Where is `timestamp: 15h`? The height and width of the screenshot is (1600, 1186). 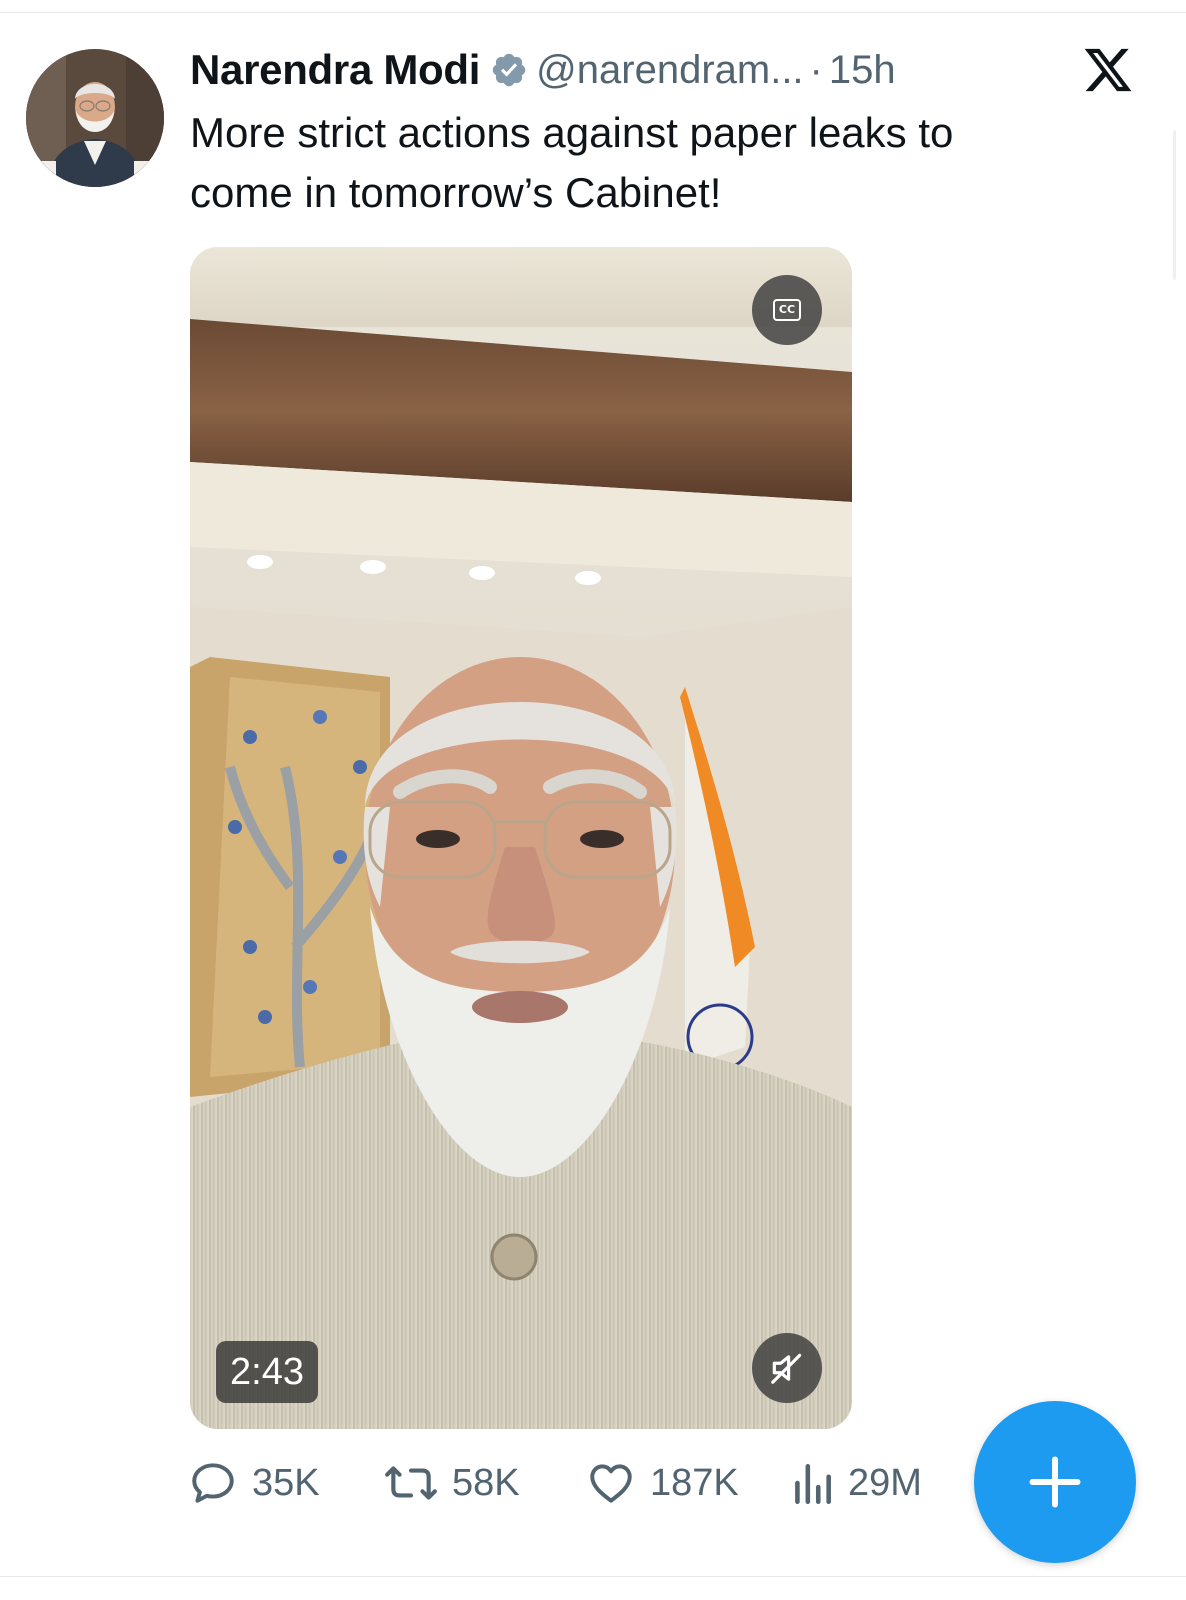
timestamp: 15h is located at coordinates (862, 70).